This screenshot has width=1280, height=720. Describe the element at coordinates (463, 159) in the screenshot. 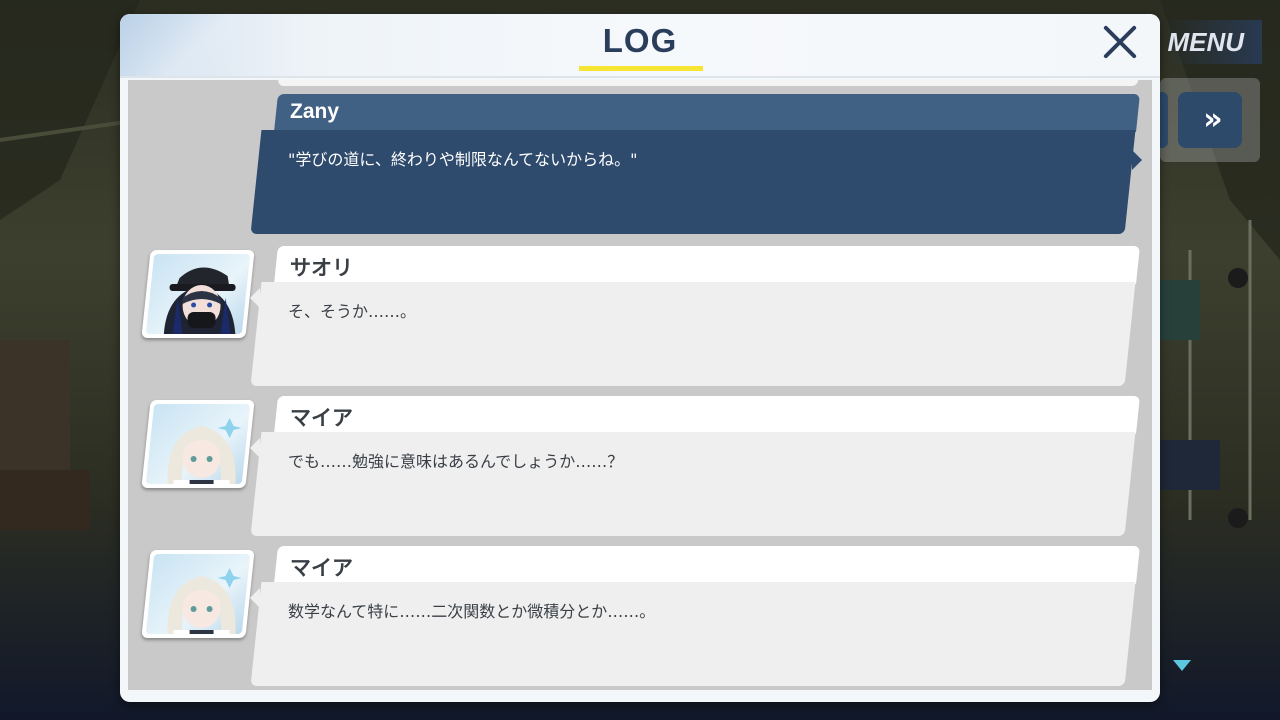

I see `message-text: "学びの道に、終わりや制限なんてないからね。"` at that location.